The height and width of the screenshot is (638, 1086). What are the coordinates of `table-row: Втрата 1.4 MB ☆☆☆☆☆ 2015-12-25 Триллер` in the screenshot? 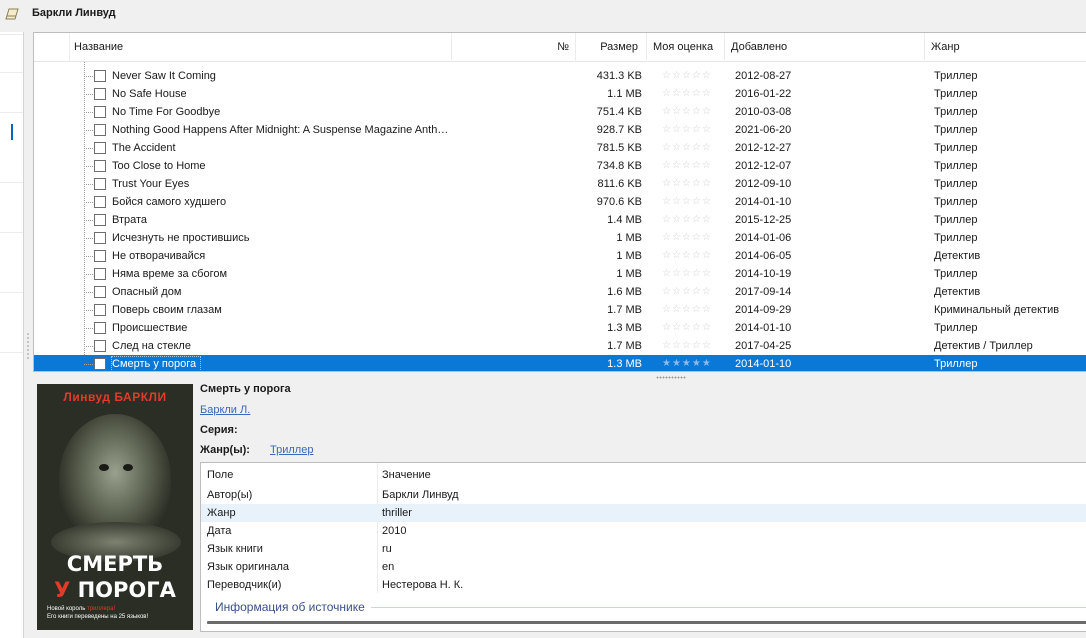 It's located at (560, 220).